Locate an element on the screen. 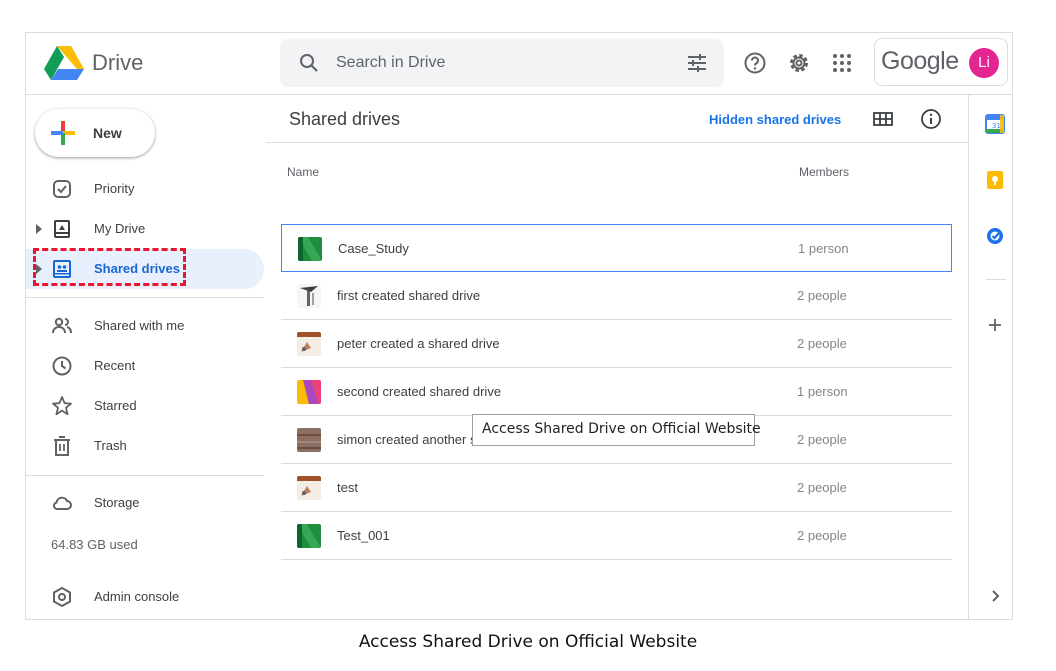  sidebar-item-label: Priority is located at coordinates (114, 188).